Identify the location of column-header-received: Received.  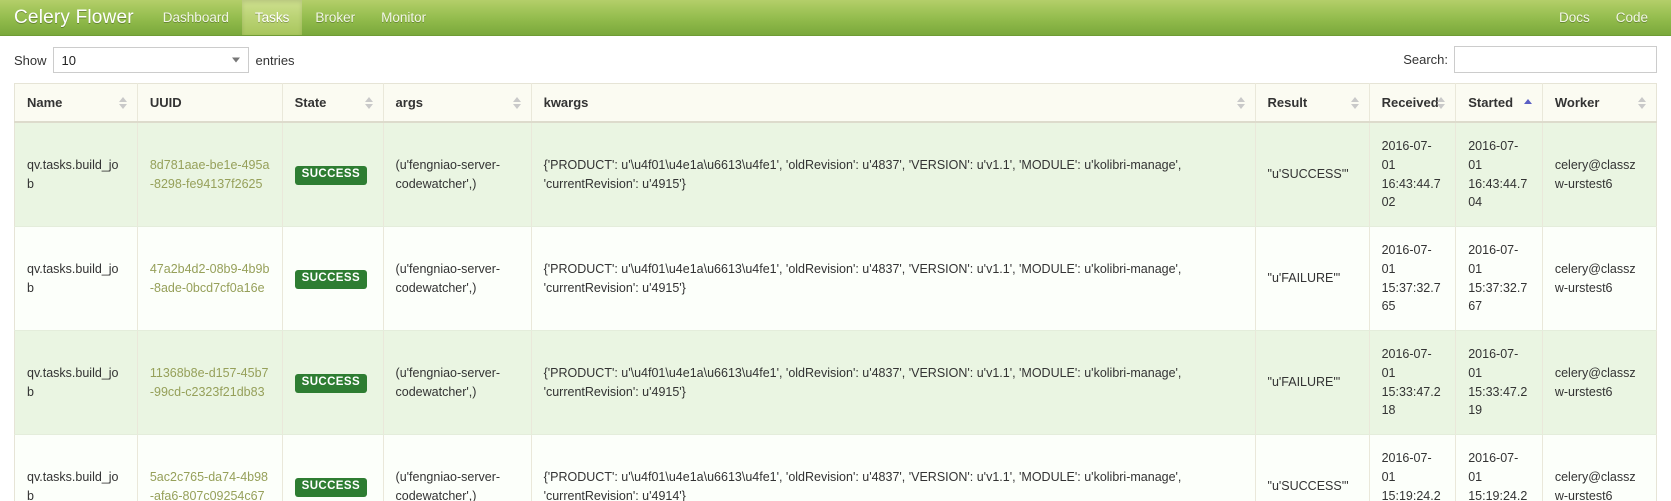
(1413, 103).